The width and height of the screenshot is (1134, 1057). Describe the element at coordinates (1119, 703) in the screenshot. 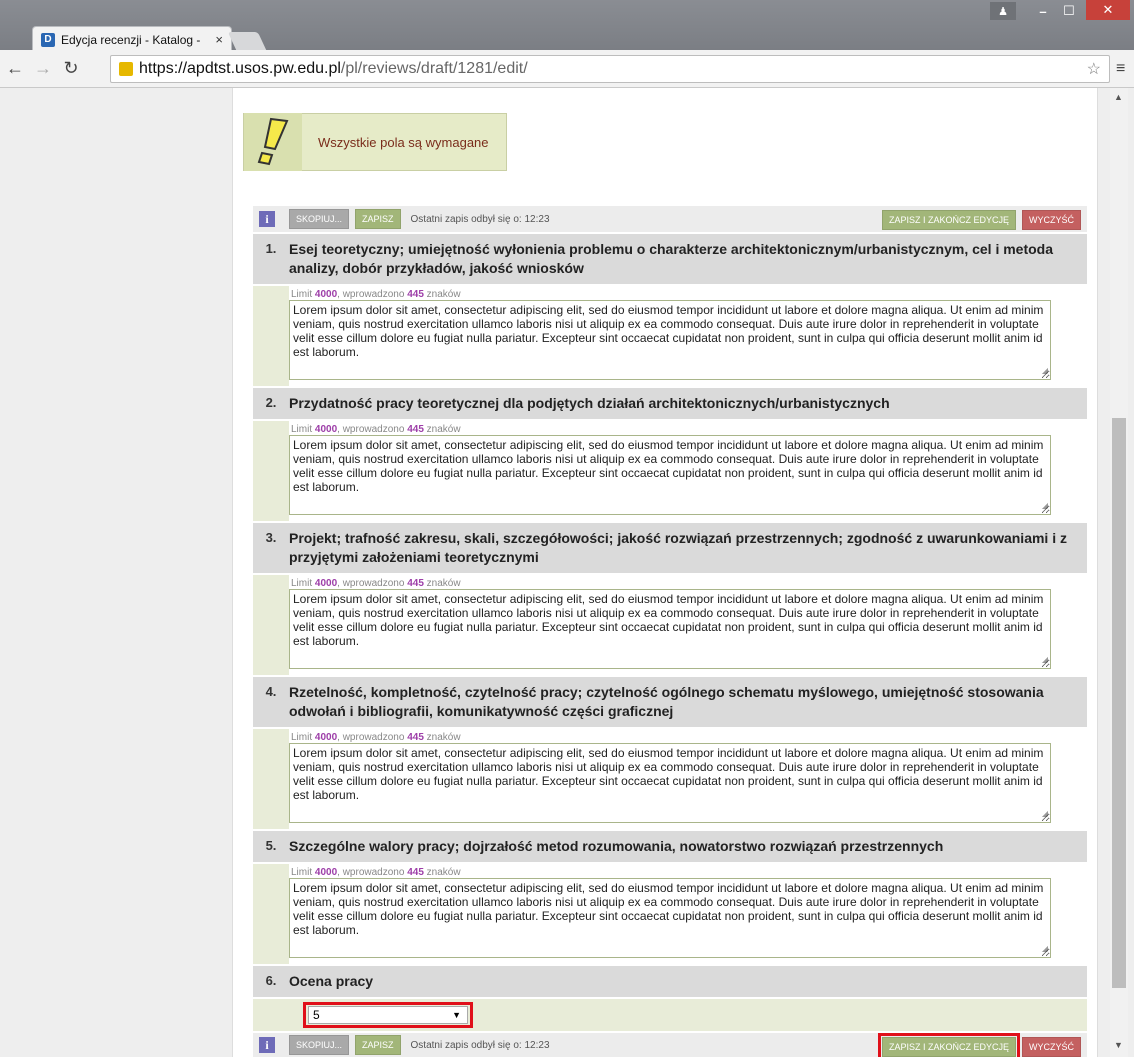

I see `scrollbar-thumb` at that location.